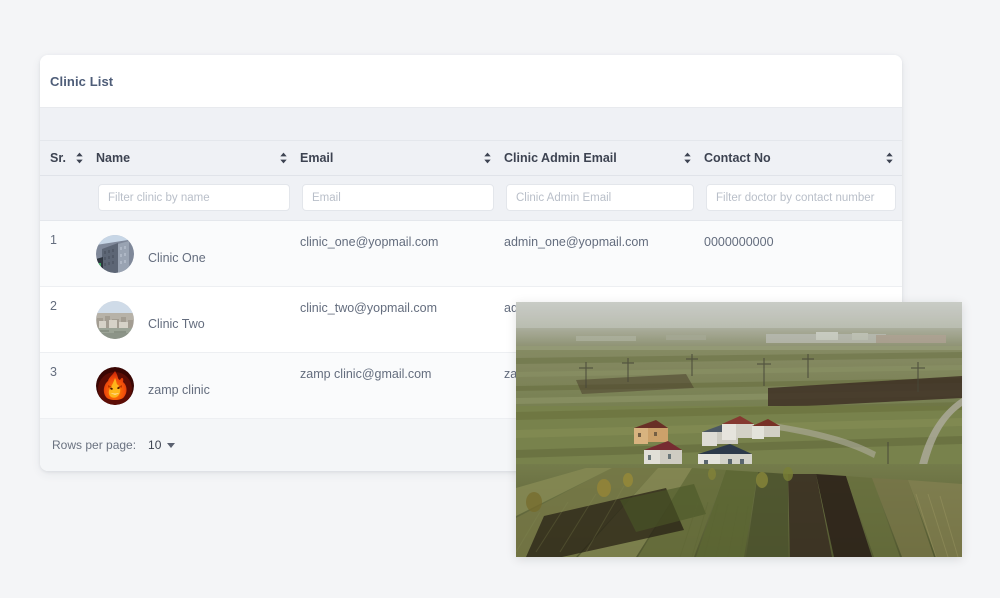  I want to click on cell-name: Clinic One, so click(194, 253).